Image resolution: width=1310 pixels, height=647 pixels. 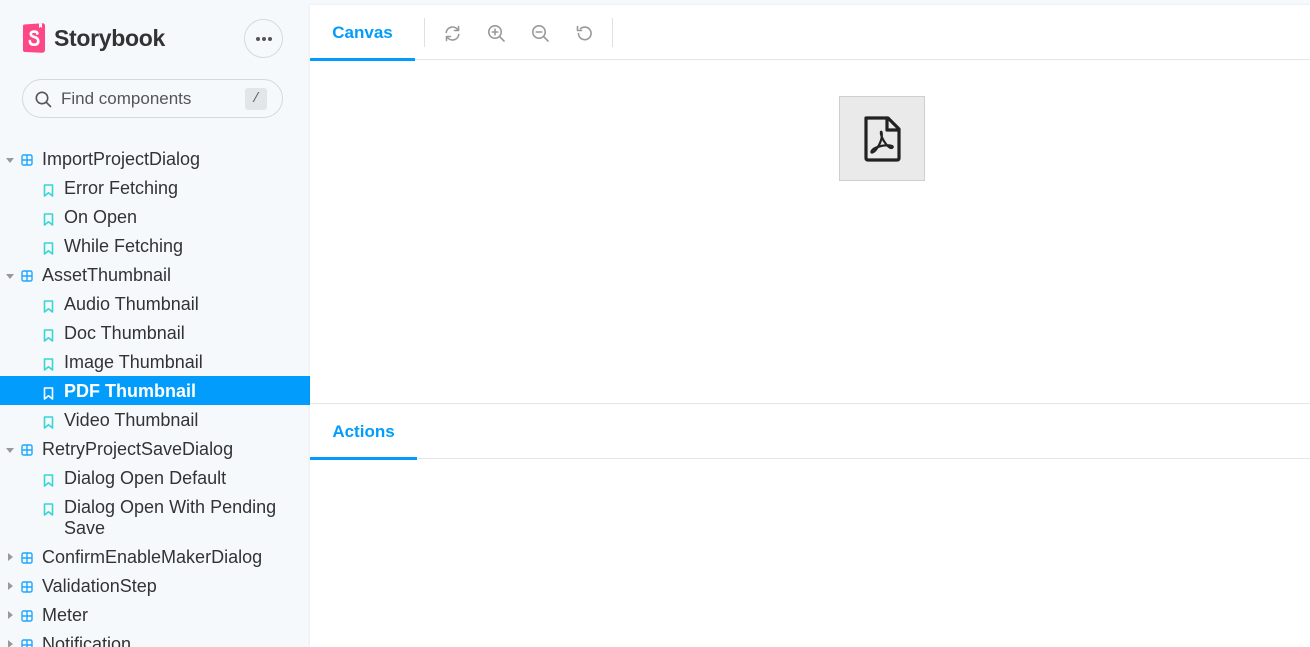 I want to click on more-options-button, so click(x=263, y=38).